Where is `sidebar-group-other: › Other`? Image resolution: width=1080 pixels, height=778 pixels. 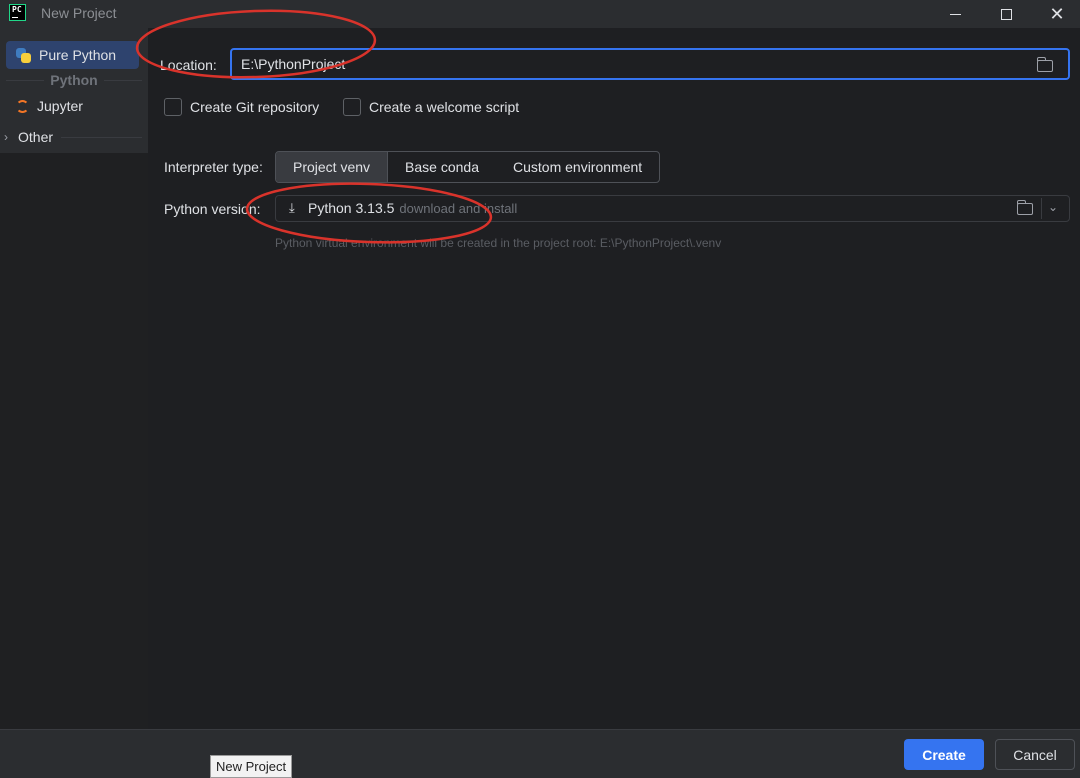 sidebar-group-other: › Other is located at coordinates (74, 137).